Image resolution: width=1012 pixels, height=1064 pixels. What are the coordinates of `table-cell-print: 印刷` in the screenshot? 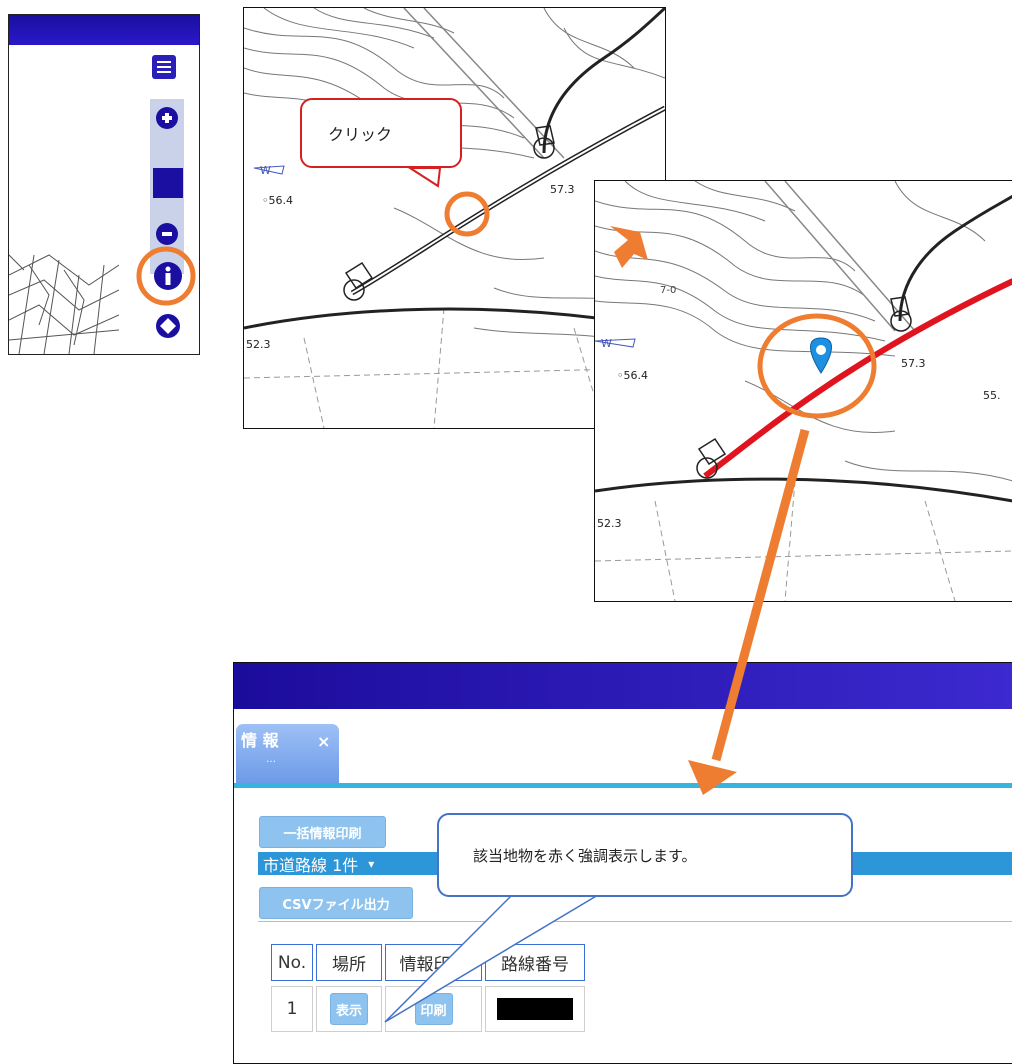 It's located at (433, 1009).